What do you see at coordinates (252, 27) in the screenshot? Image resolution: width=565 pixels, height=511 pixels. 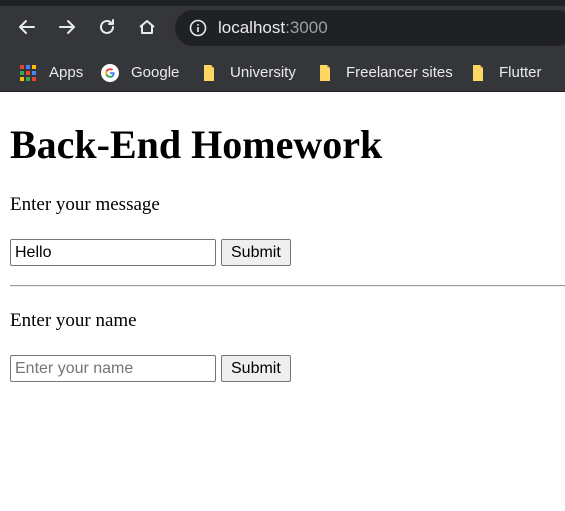 I see `url-host: localhost` at bounding box center [252, 27].